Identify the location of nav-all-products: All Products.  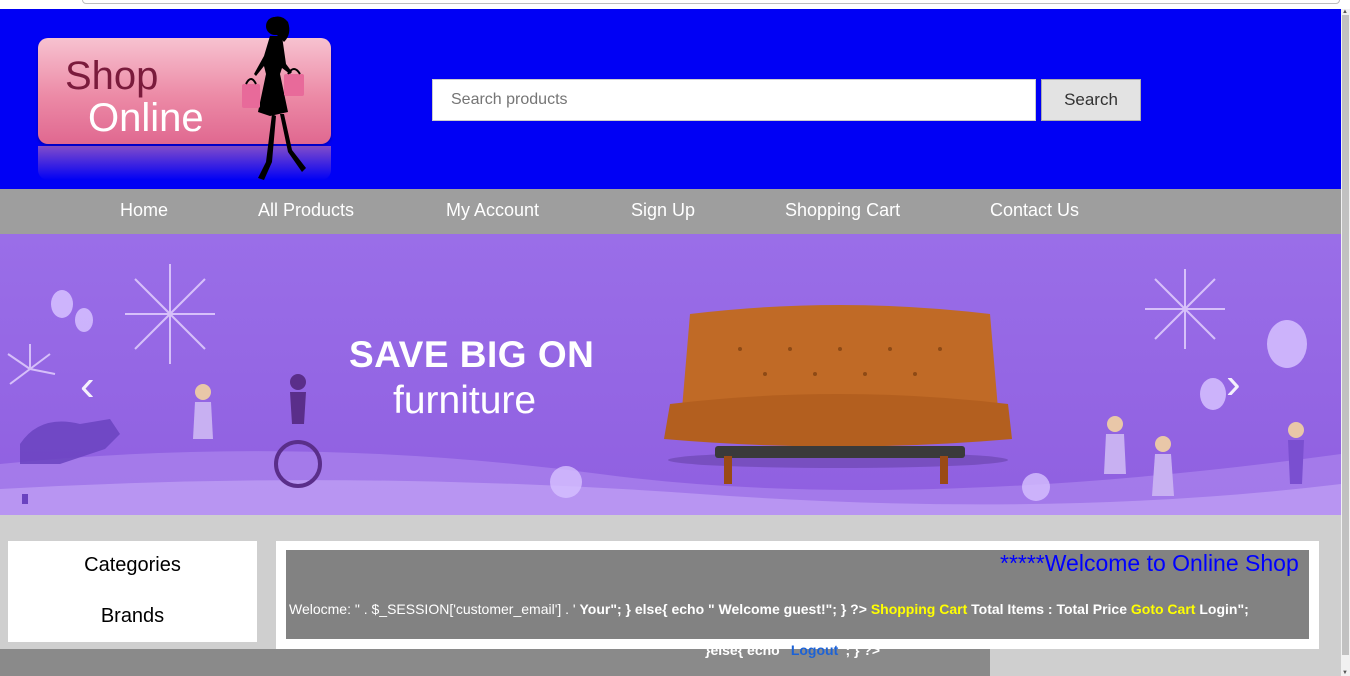
(306, 210).